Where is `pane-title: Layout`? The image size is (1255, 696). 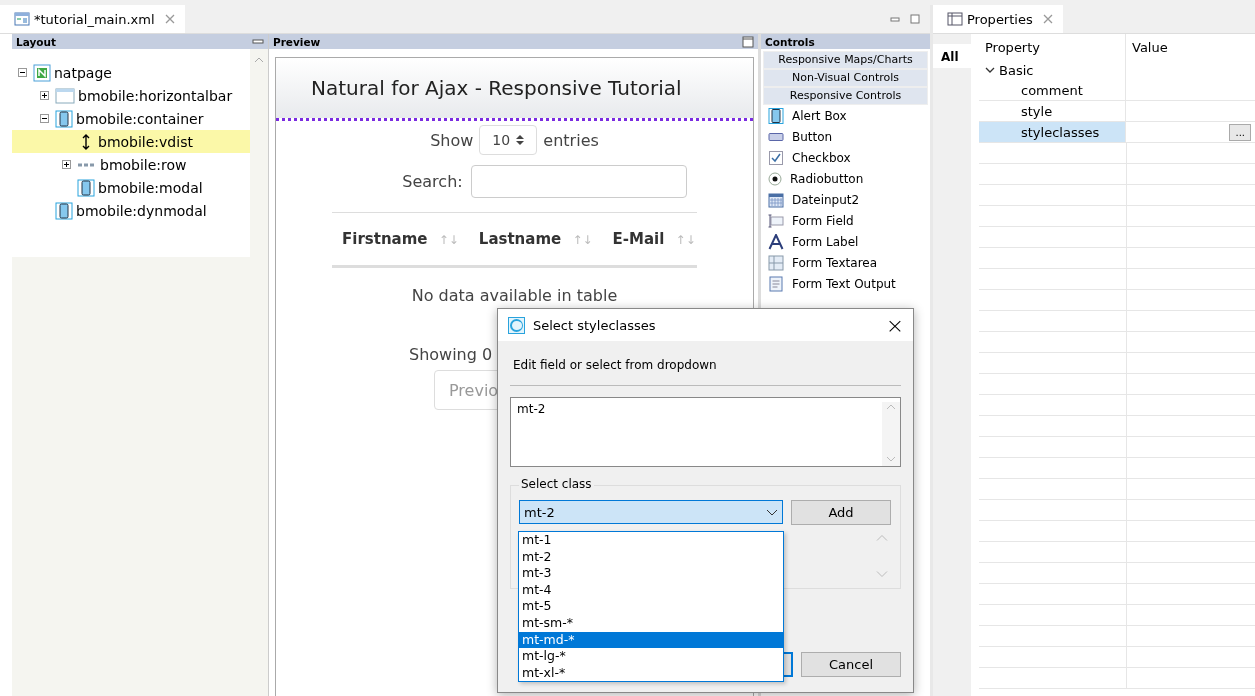
pane-title: Layout is located at coordinates (36, 41).